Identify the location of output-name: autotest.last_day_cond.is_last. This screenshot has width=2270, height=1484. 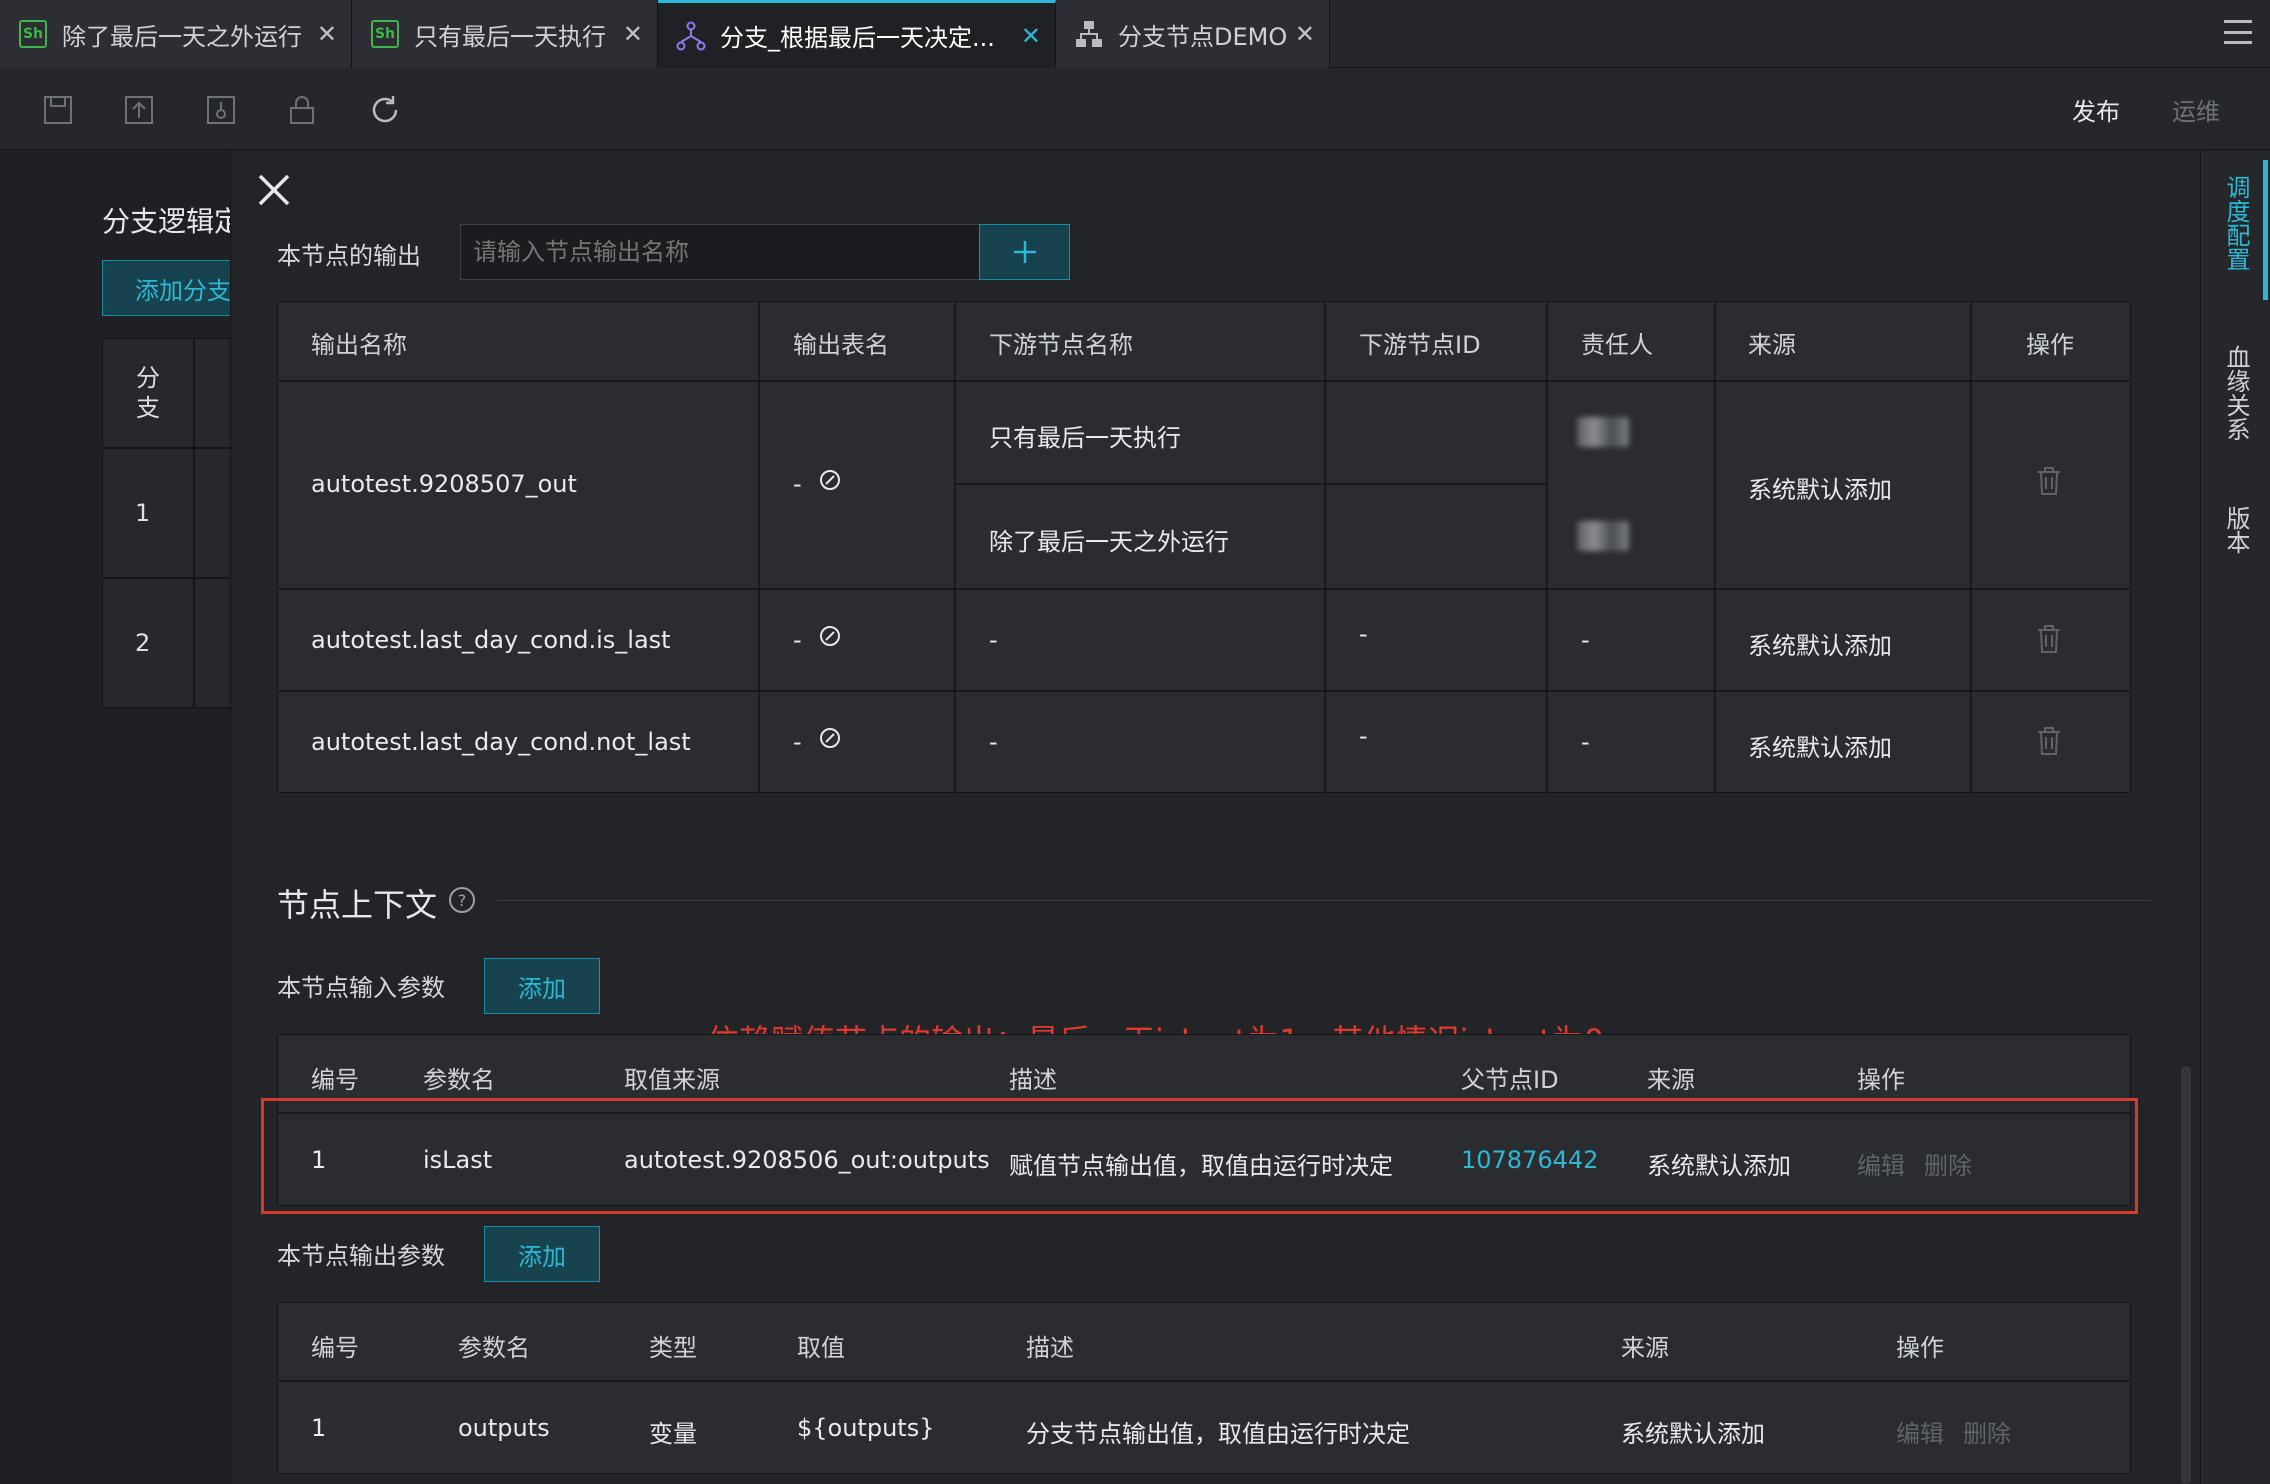
(491, 640).